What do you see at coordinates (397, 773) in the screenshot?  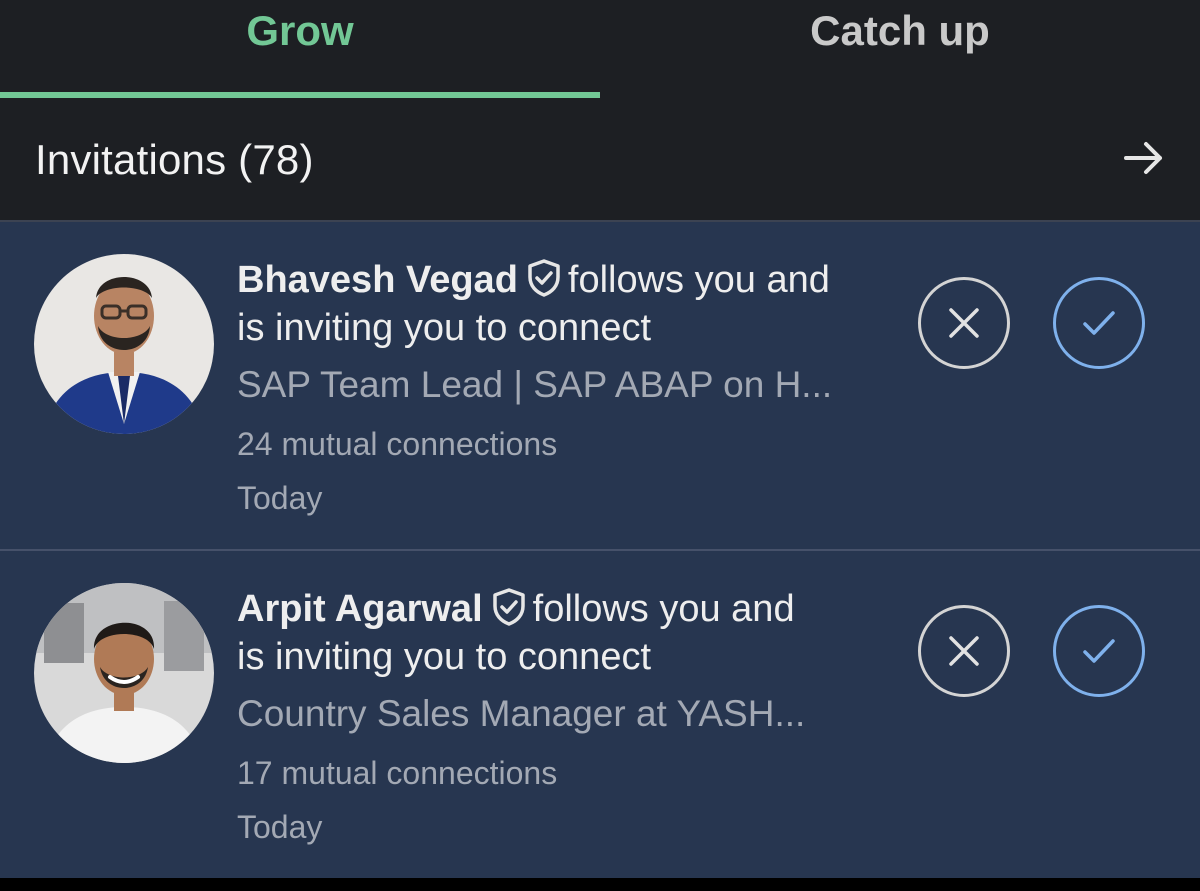 I see `mutual-connections: 17 mutual connections` at bounding box center [397, 773].